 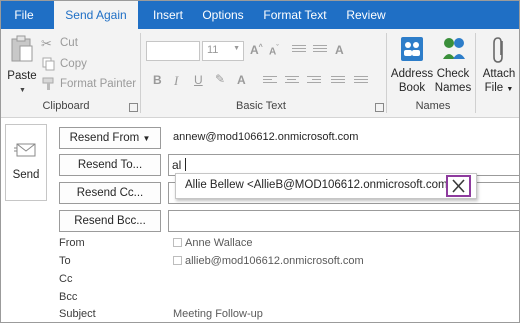 I want to click on copy-button: Copy, so click(x=76, y=65).